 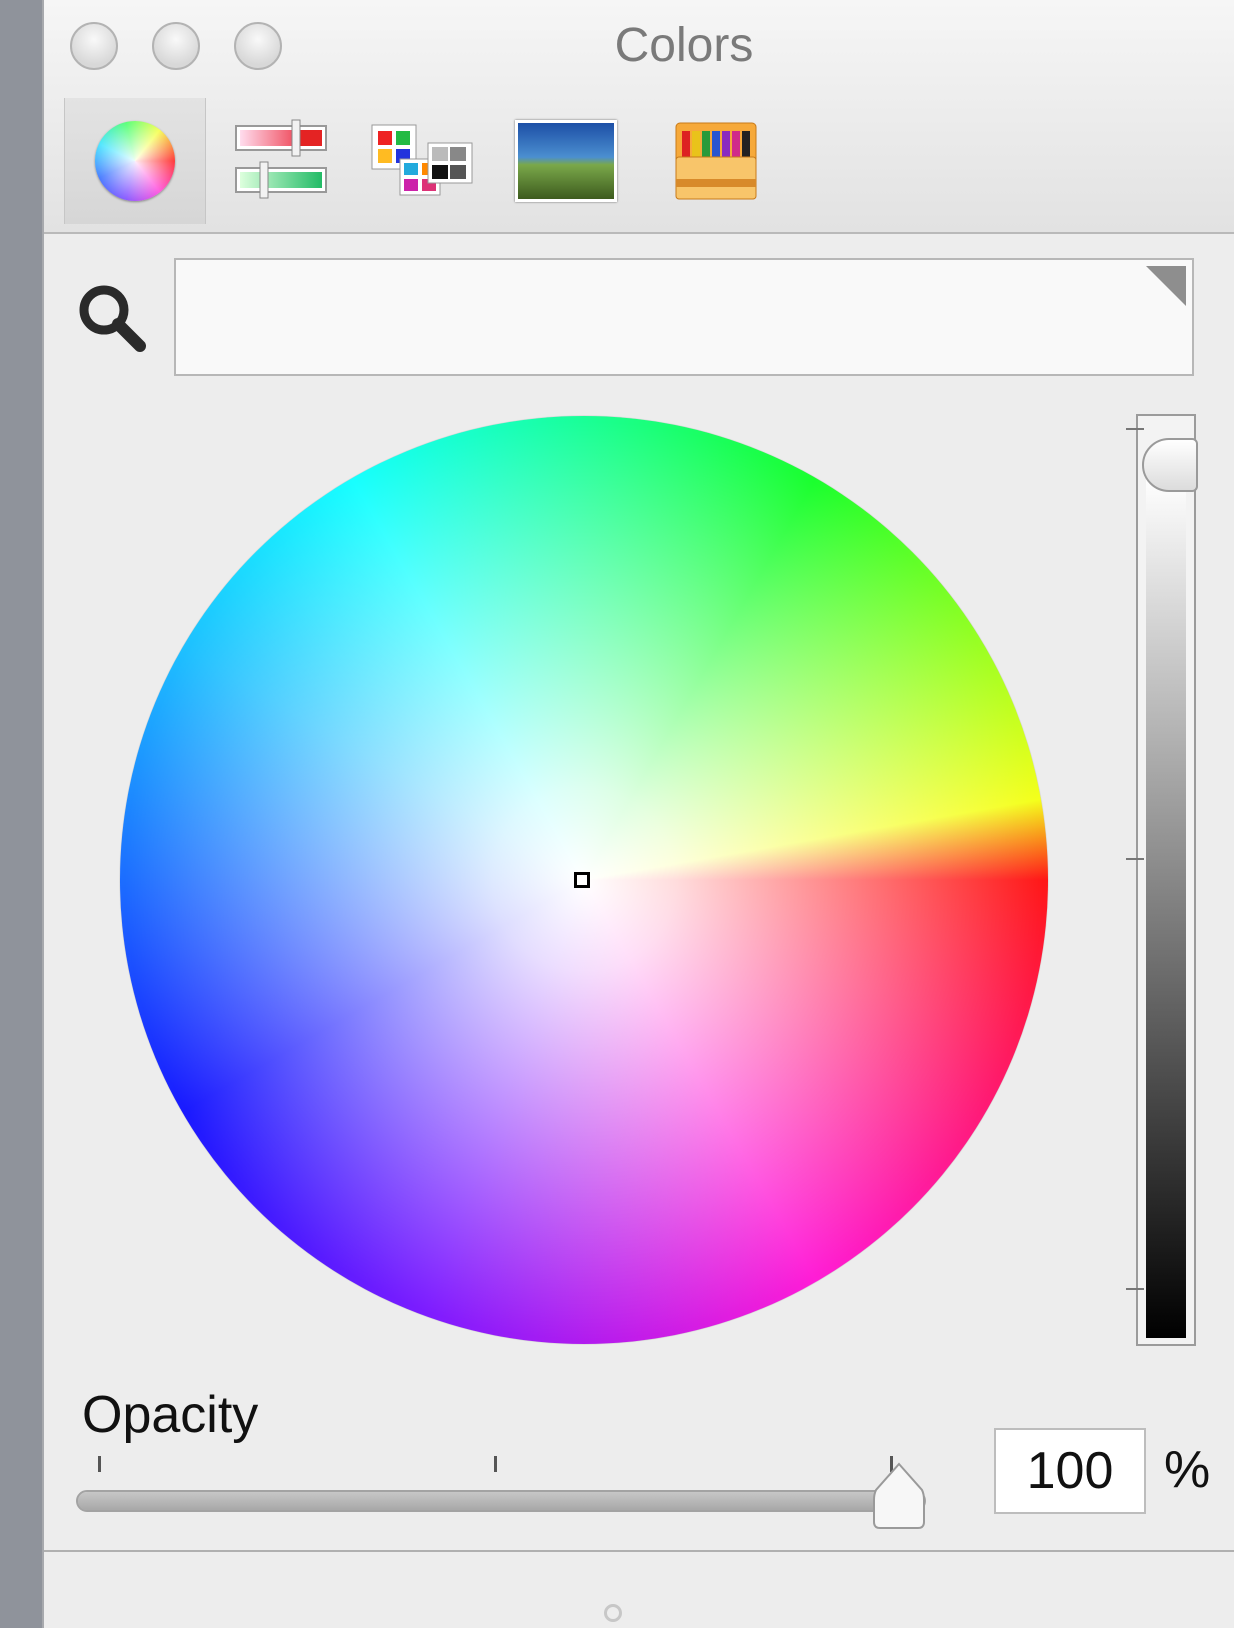 I want to click on opacity-unit: %, so click(x=1187, y=1470).